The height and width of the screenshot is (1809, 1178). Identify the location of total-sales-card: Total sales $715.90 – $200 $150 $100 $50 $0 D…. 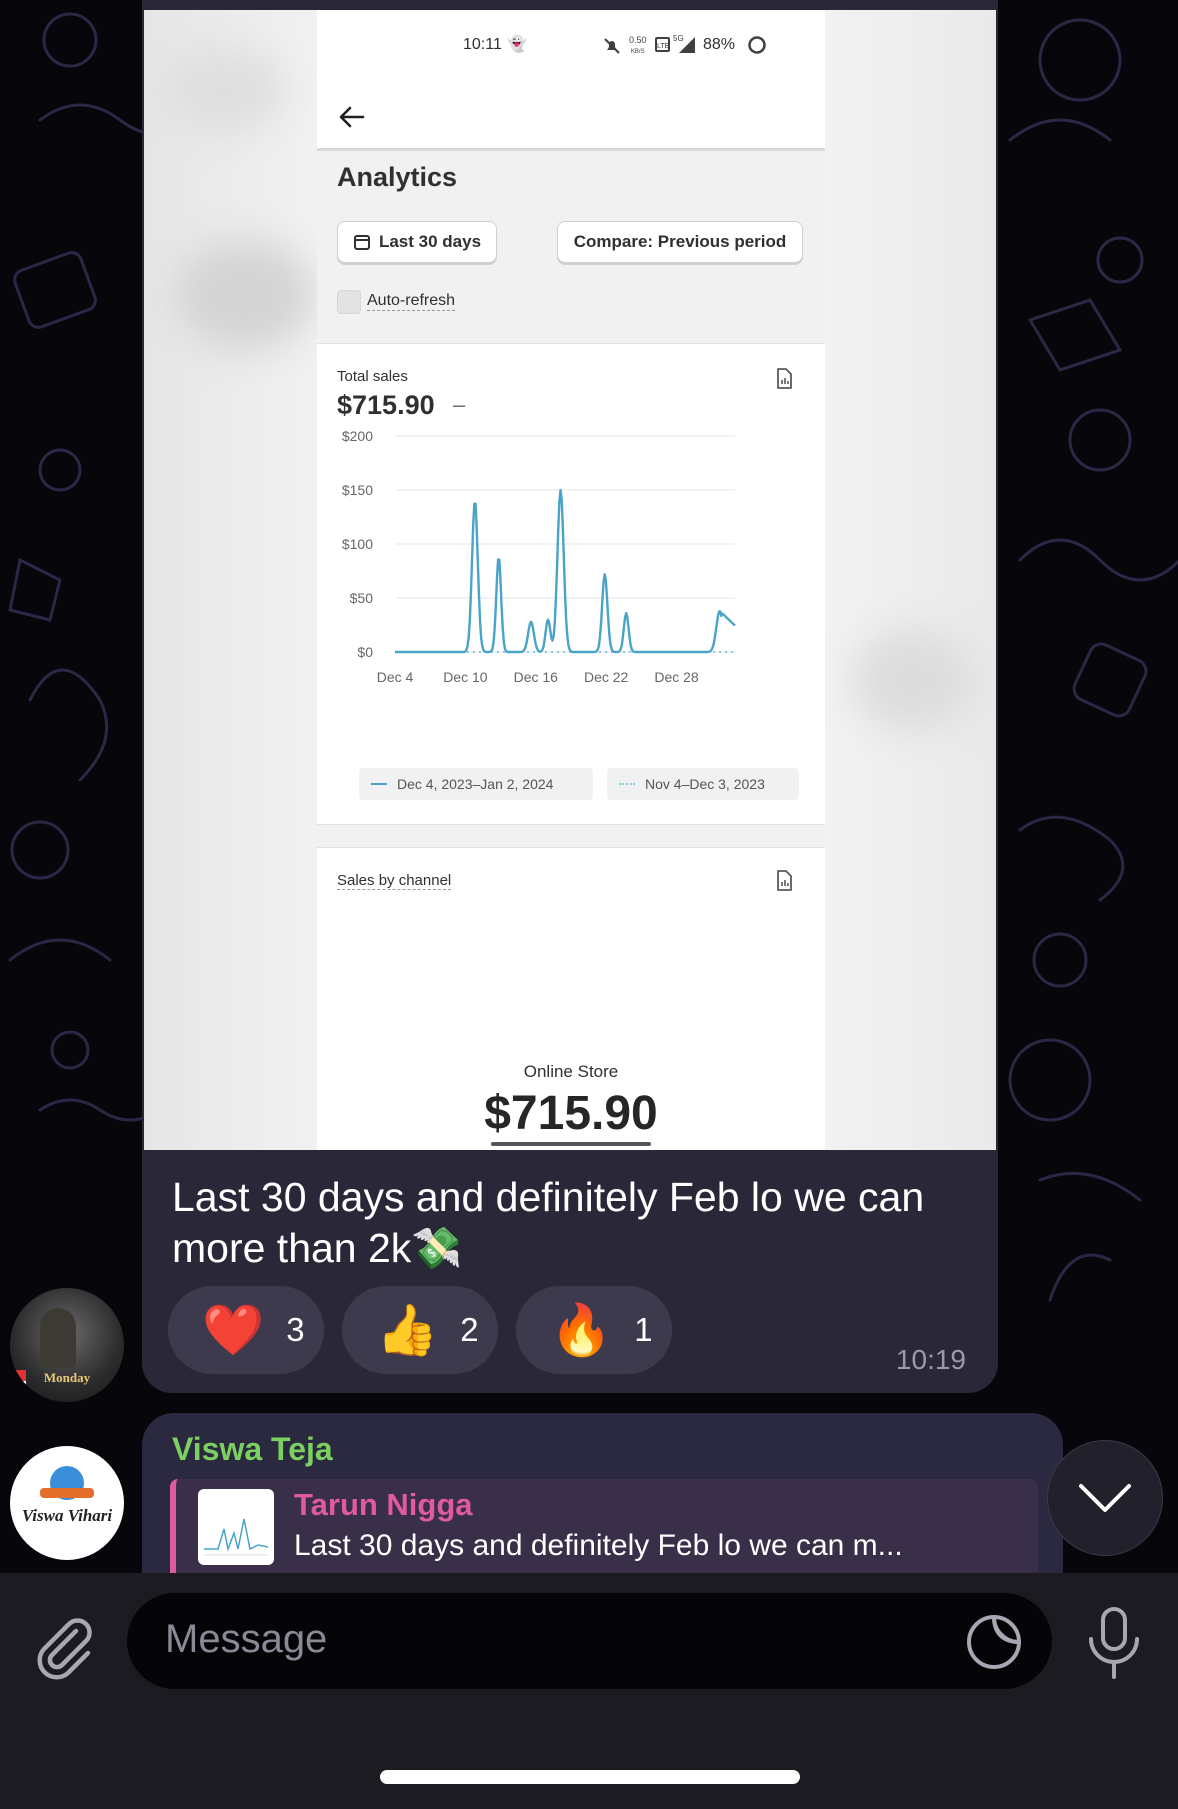
(571, 584).